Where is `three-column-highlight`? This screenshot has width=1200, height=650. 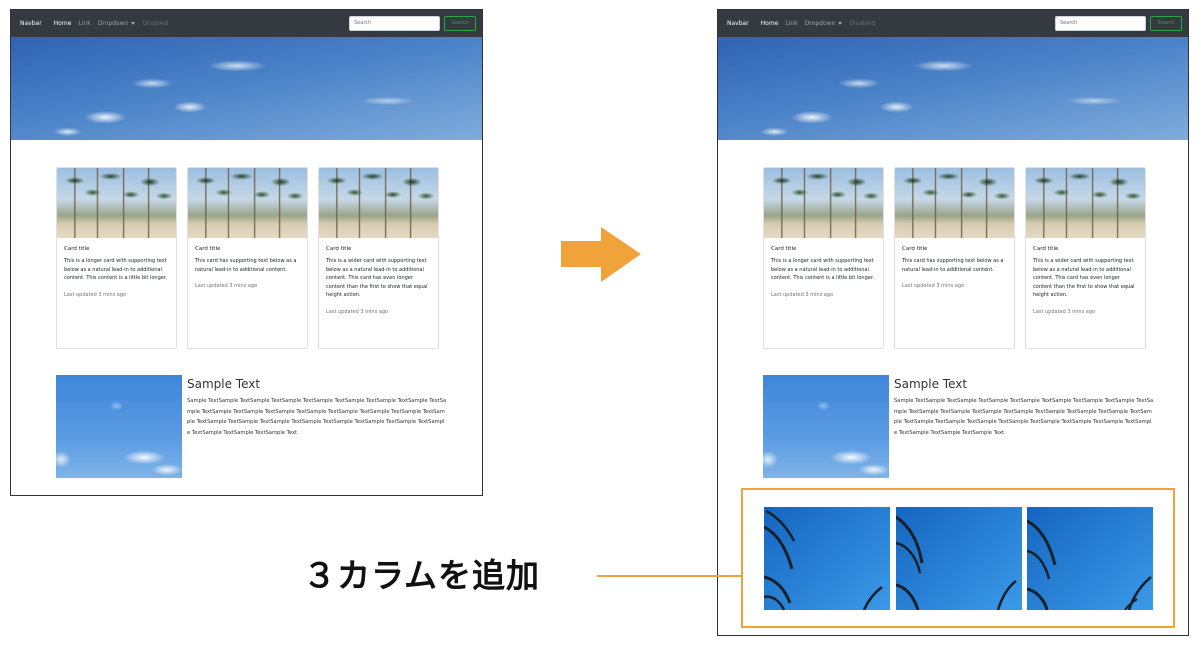 three-column-highlight is located at coordinates (958, 558).